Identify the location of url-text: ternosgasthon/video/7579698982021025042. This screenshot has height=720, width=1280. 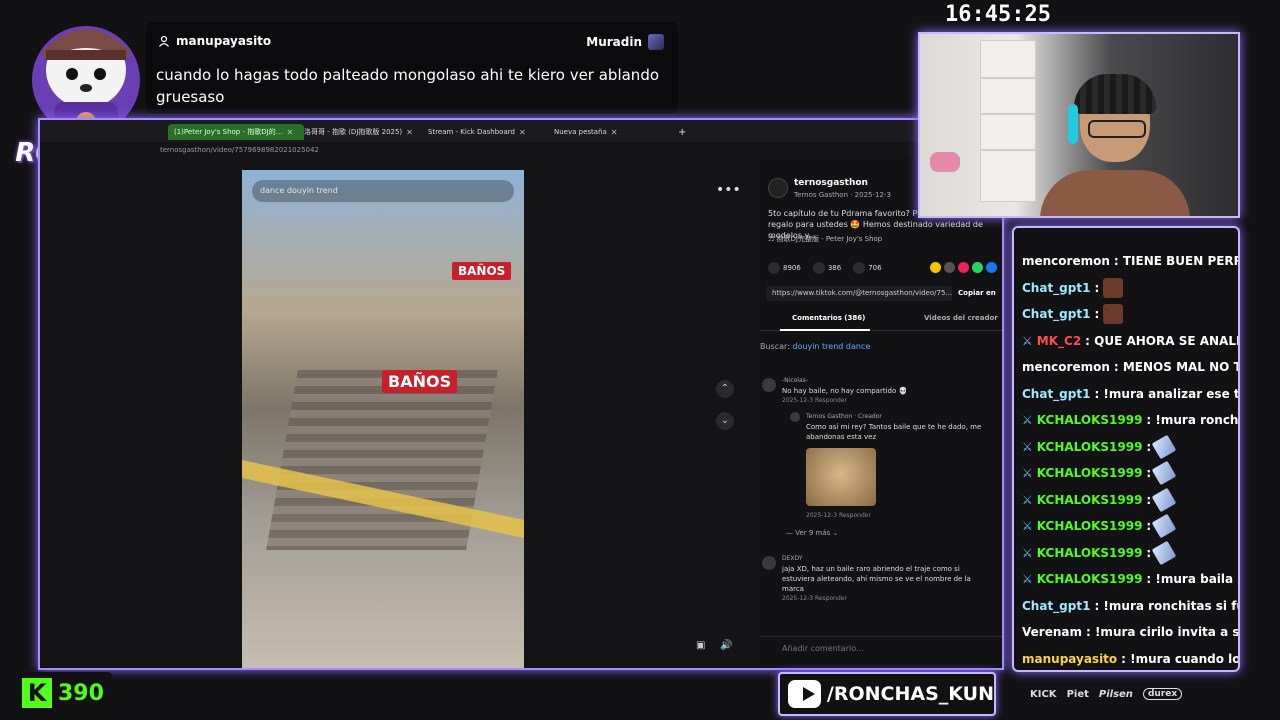
(239, 150).